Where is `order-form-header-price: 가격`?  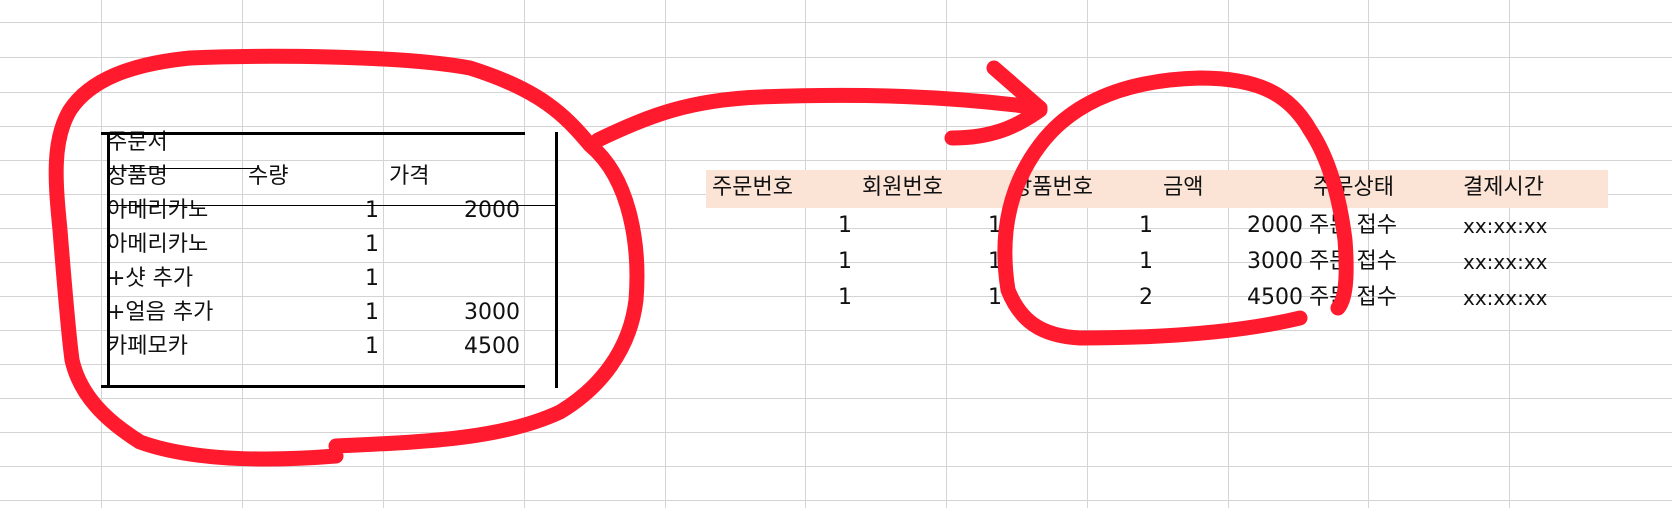 order-form-header-price: 가격 is located at coordinates (453, 177).